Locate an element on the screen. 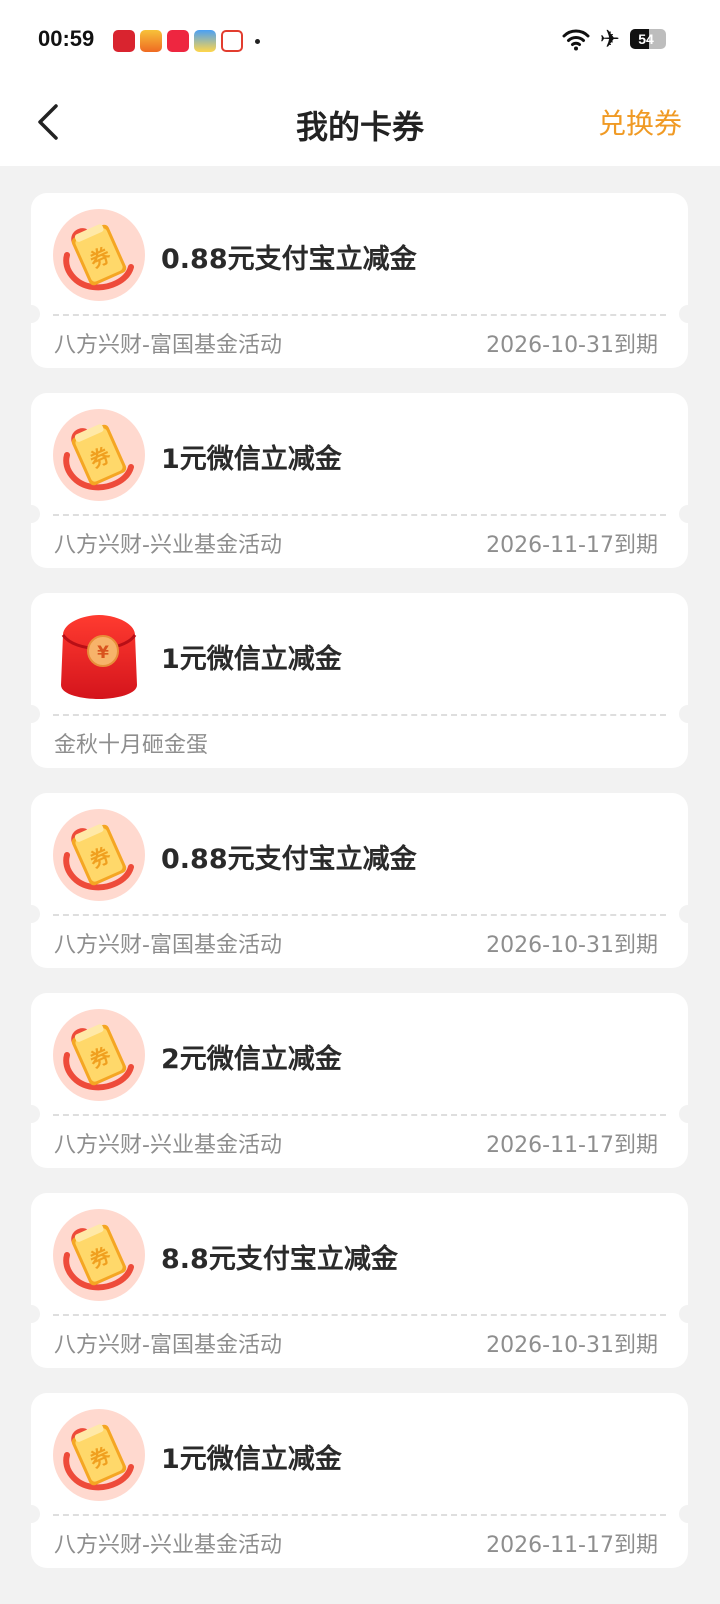 The width and height of the screenshot is (720, 1604). previous-coupon-card-edge is located at coordinates (359, 158).